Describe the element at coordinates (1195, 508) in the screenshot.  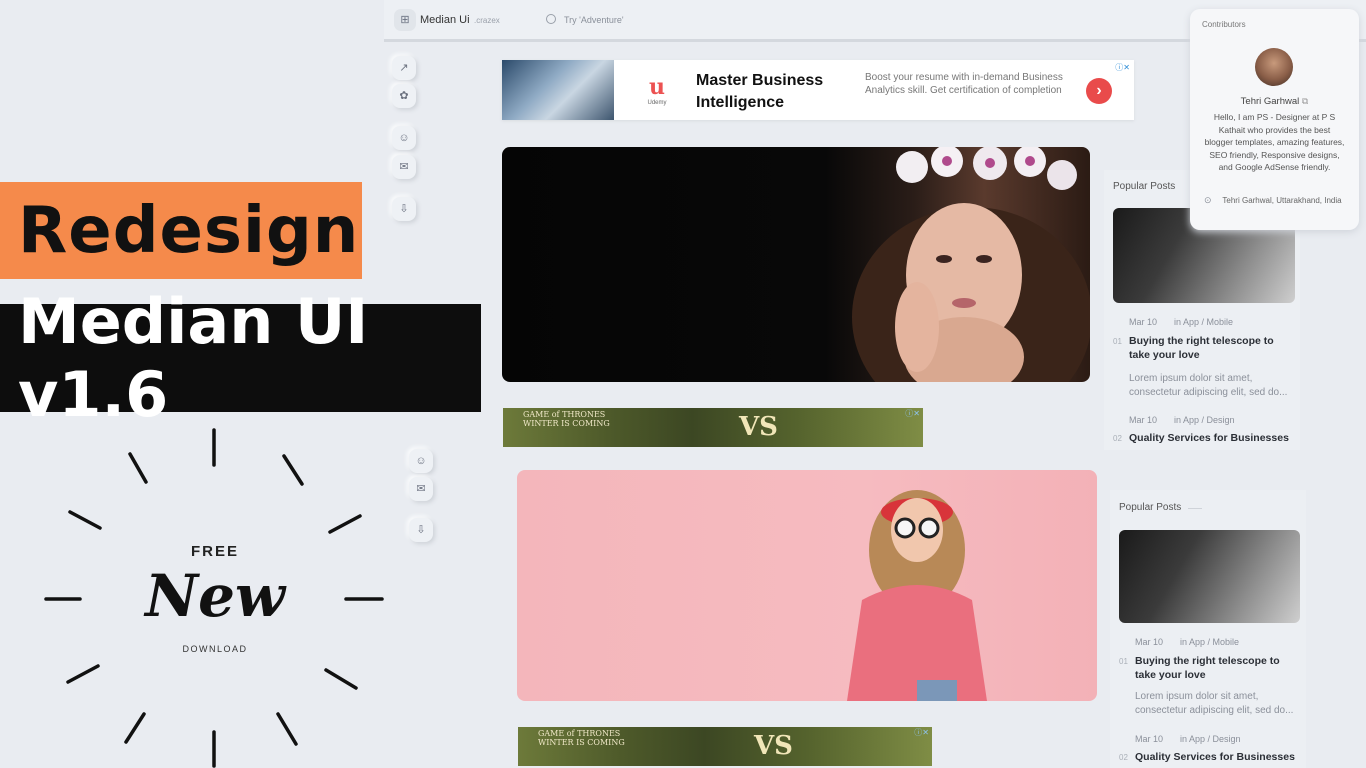
I see `heading-divider` at that location.